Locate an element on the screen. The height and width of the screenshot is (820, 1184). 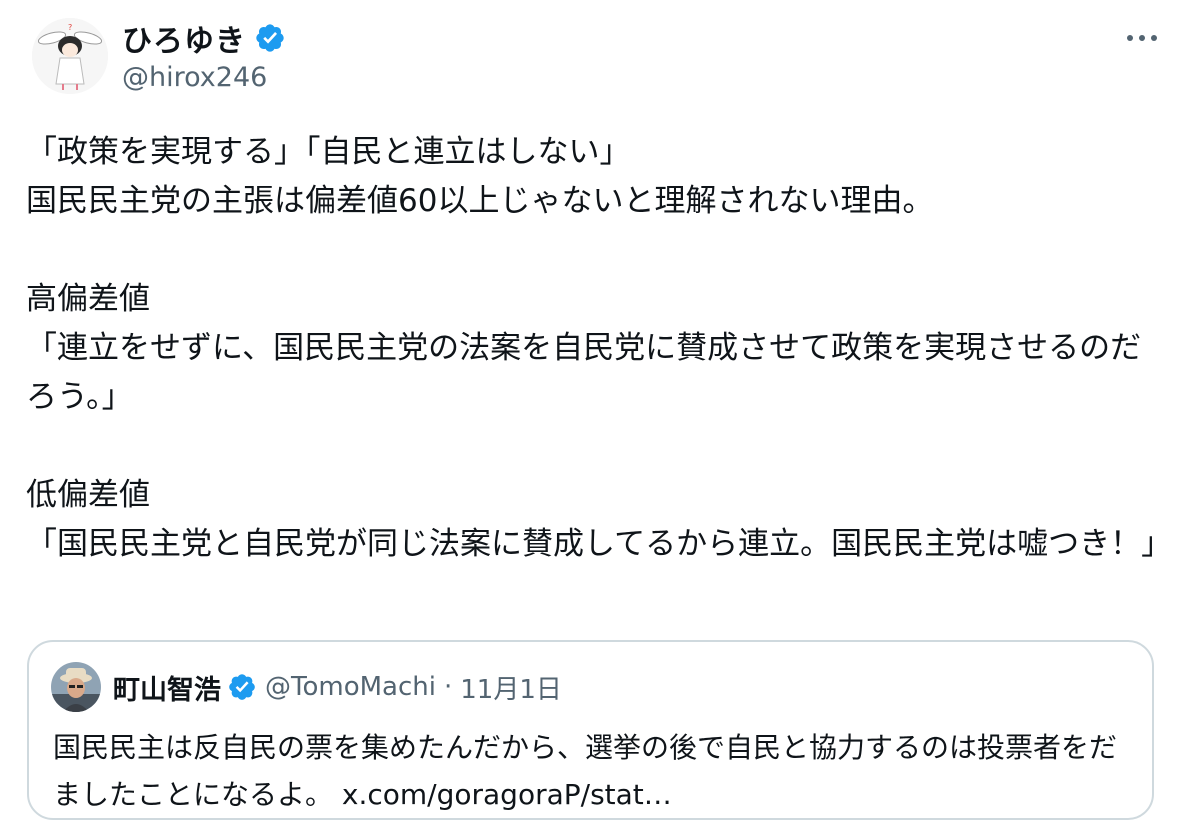
author-avatar: ? is located at coordinates (70, 56).